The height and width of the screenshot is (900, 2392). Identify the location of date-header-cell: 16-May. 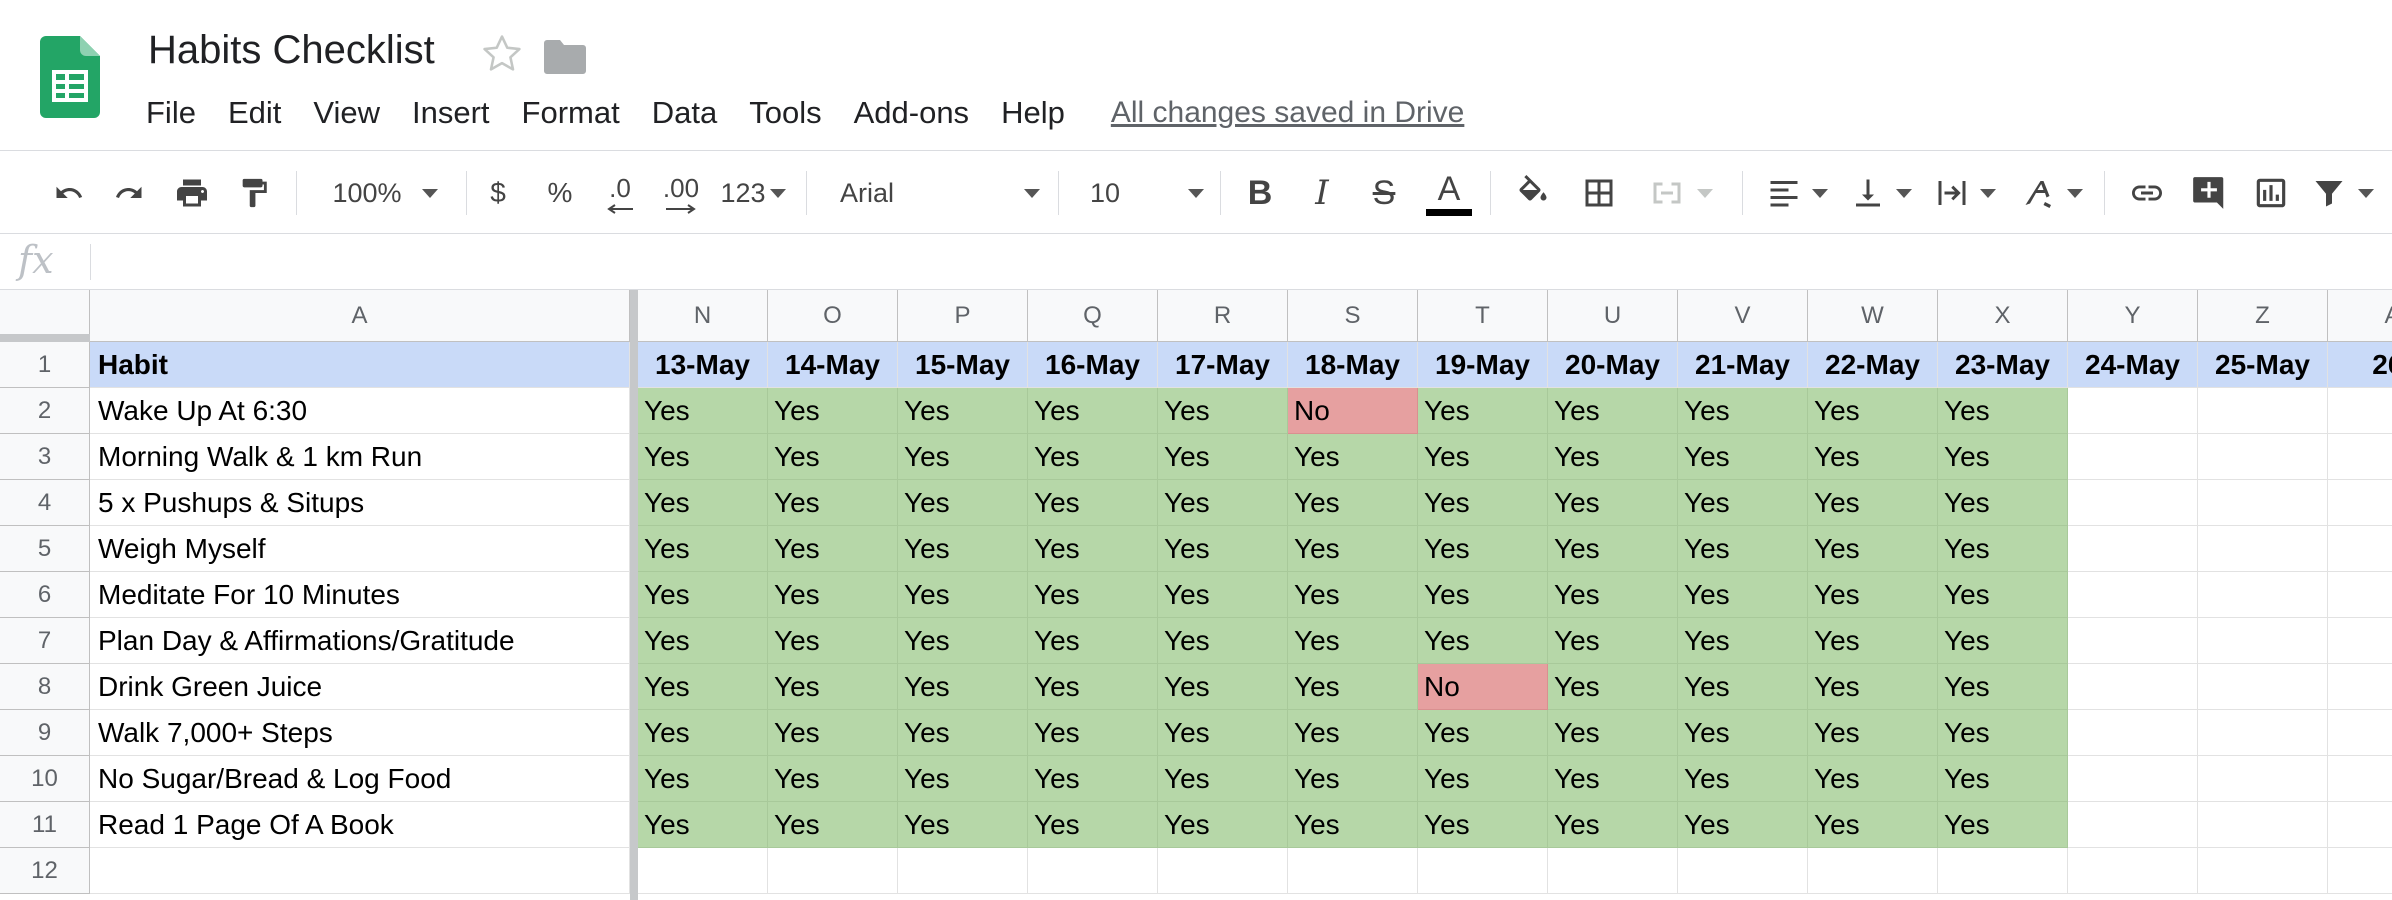
(1093, 365).